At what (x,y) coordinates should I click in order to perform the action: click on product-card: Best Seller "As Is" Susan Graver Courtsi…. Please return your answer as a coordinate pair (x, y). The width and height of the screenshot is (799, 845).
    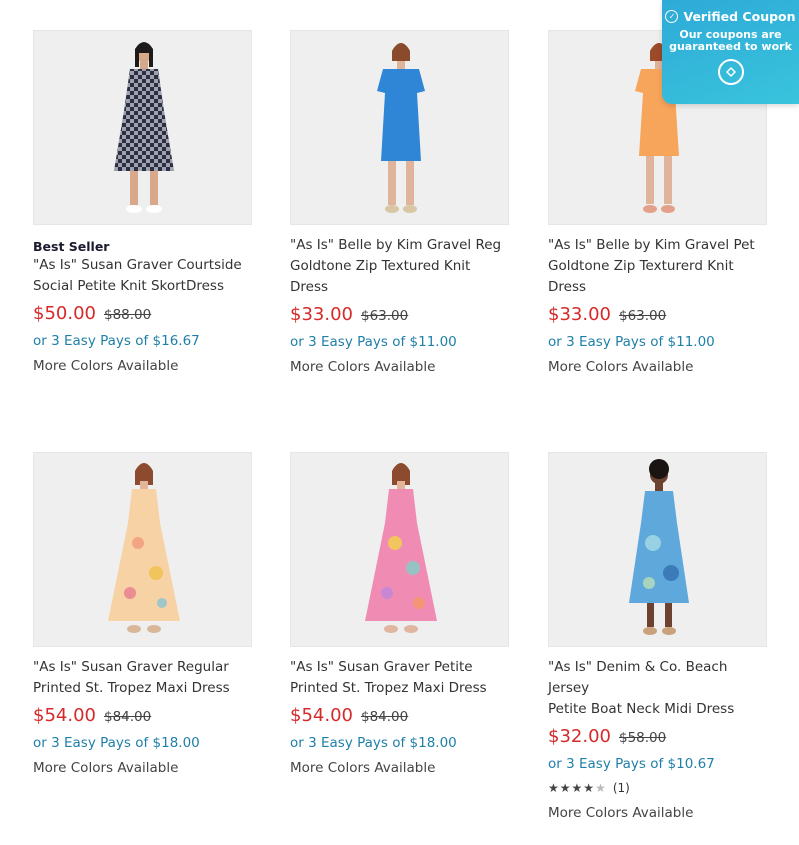
    Looking at the image, I should click on (143, 203).